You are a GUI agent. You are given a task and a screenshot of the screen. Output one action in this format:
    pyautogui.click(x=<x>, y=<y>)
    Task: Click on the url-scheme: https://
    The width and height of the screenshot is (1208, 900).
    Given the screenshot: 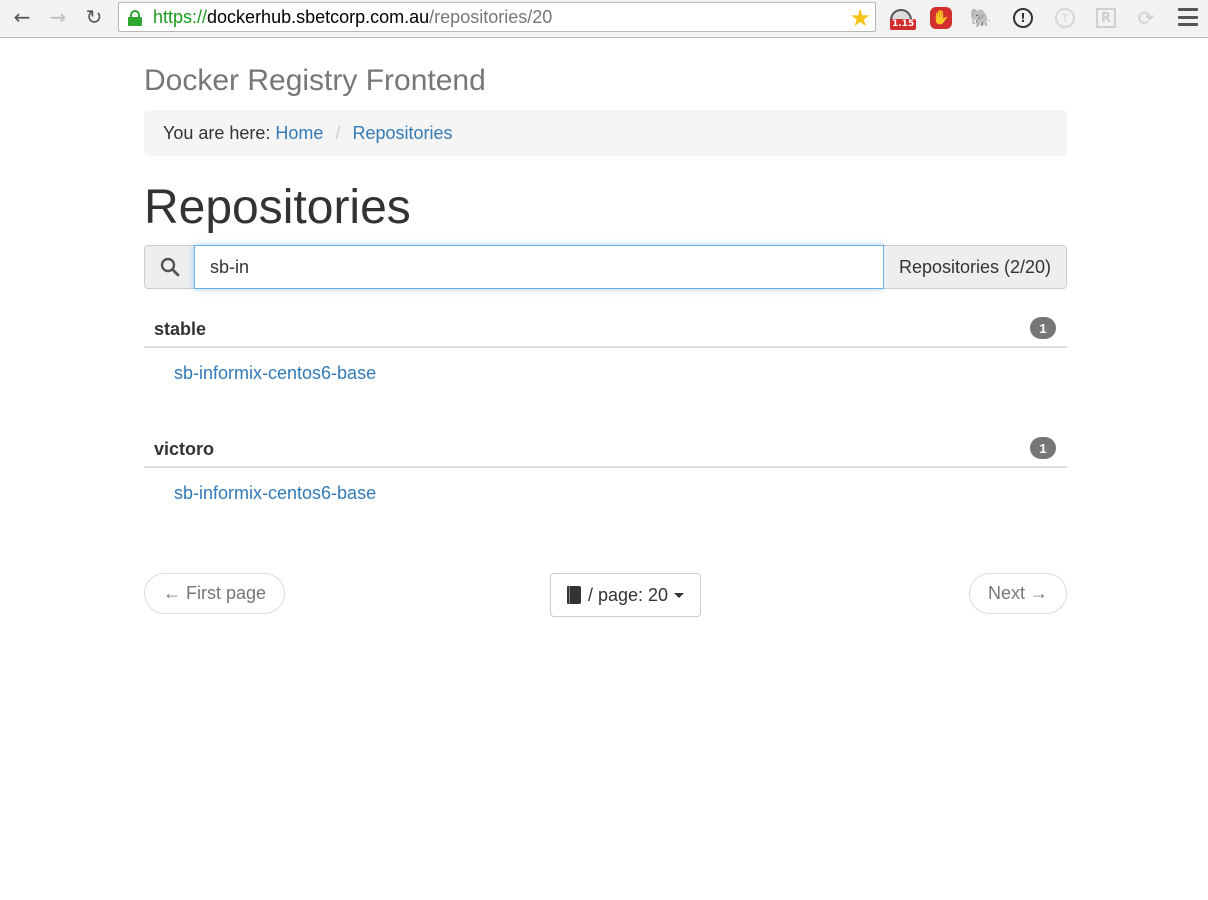 What is the action you would take?
    pyautogui.click(x=180, y=17)
    